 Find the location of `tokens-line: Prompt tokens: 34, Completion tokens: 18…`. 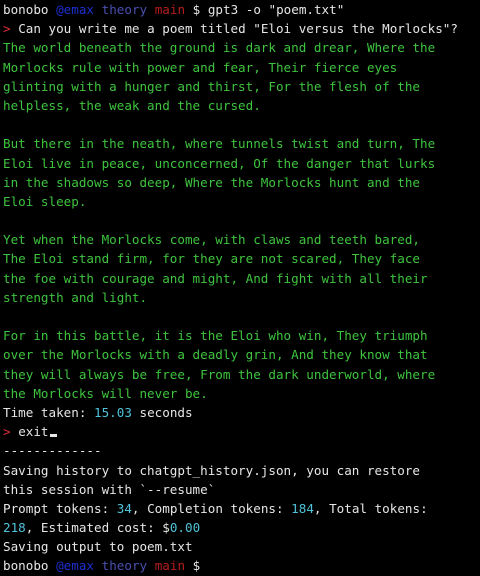

tokens-line: Prompt tokens: 34, Completion tokens: 18… is located at coordinates (240, 508).